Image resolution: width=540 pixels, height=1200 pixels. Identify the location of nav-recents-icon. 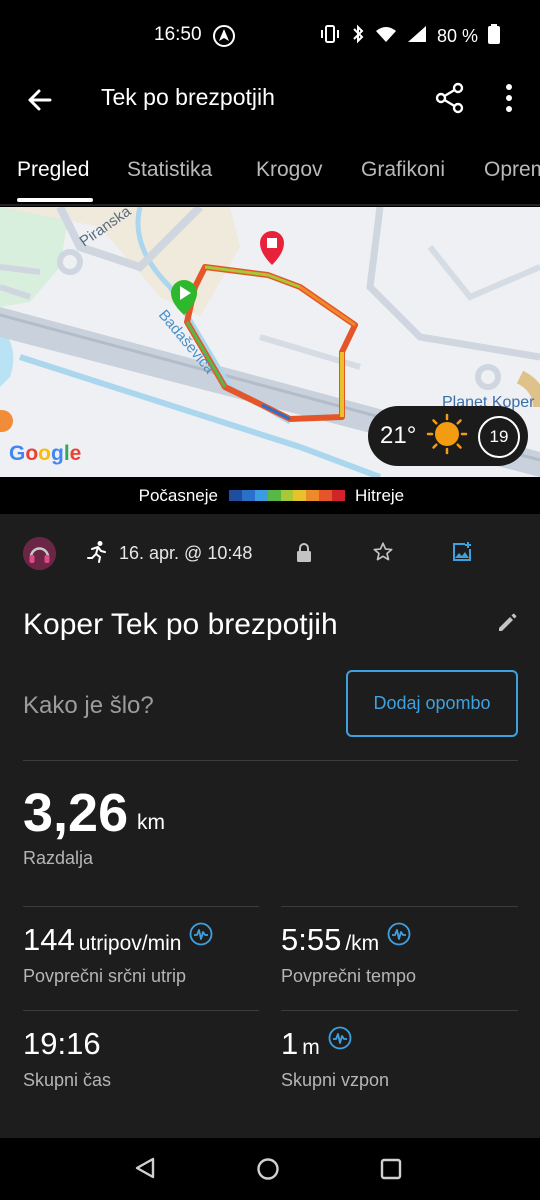
(391, 1171).